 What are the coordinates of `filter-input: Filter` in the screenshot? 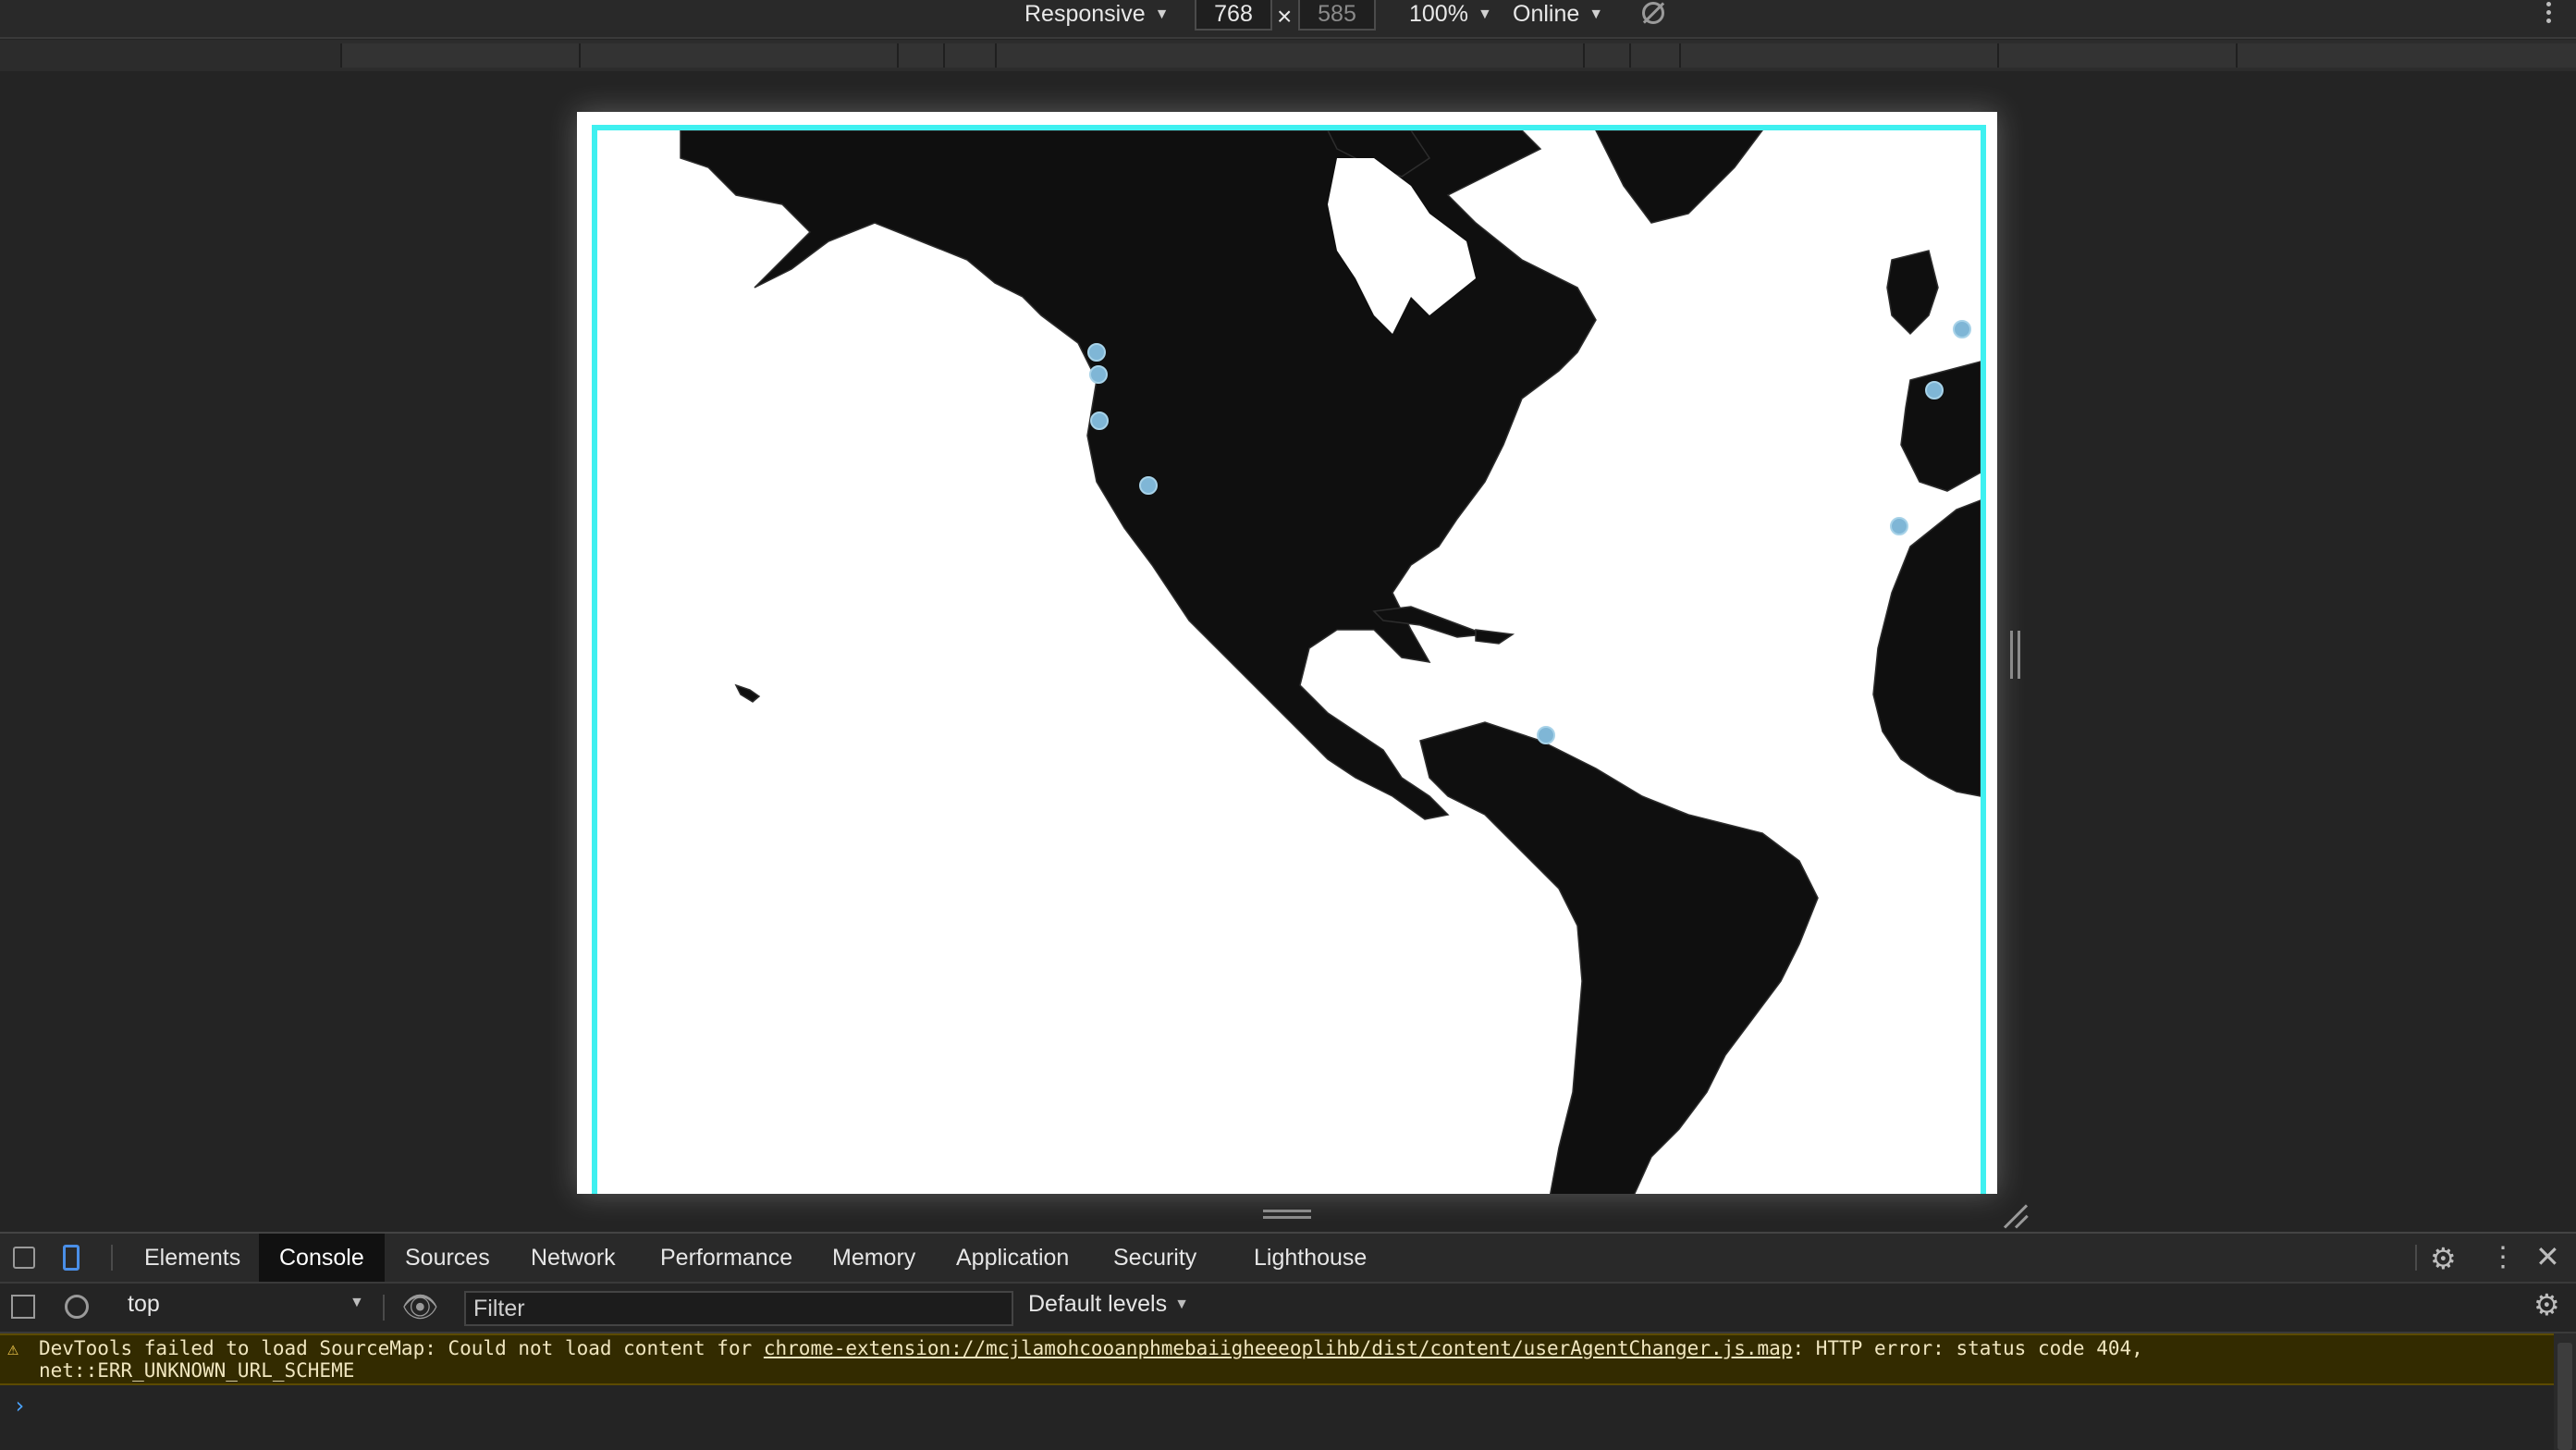 It's located at (738, 1308).